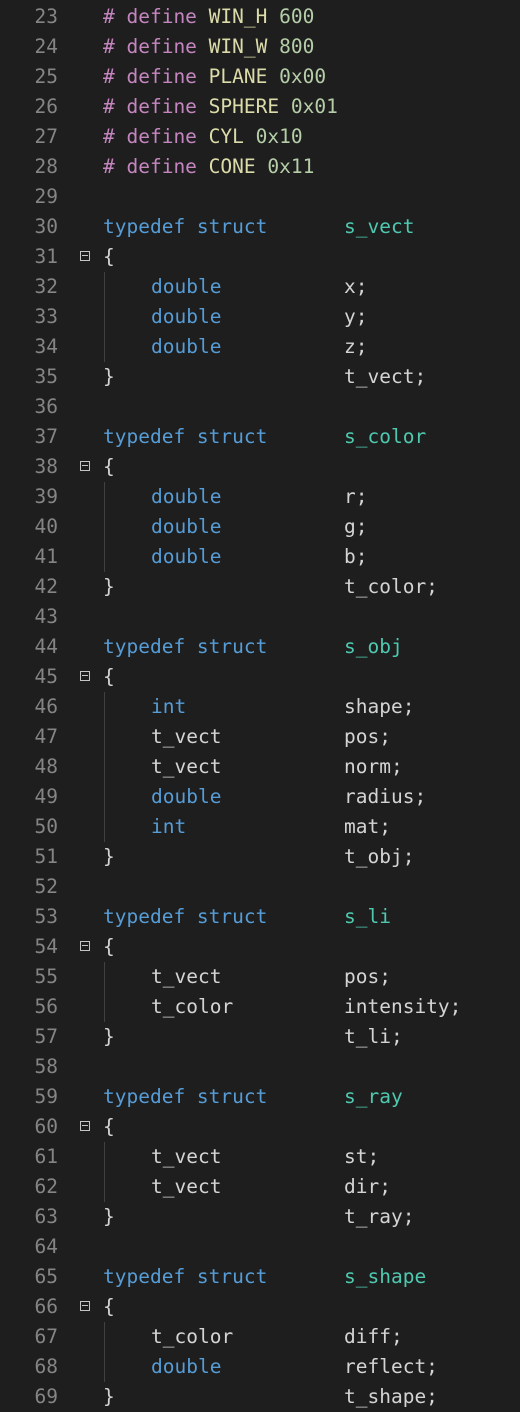  Describe the element at coordinates (46, 766) in the screenshot. I see `line-number: 48` at that location.